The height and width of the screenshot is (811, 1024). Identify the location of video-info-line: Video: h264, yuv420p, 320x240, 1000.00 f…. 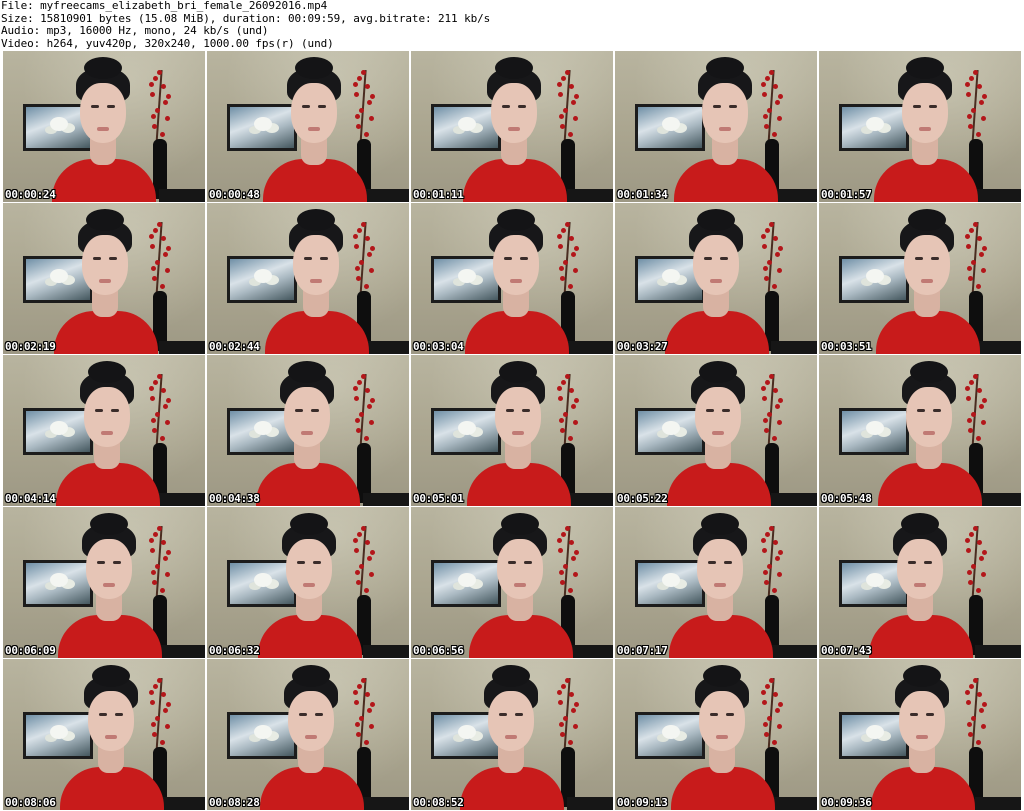
(167, 43).